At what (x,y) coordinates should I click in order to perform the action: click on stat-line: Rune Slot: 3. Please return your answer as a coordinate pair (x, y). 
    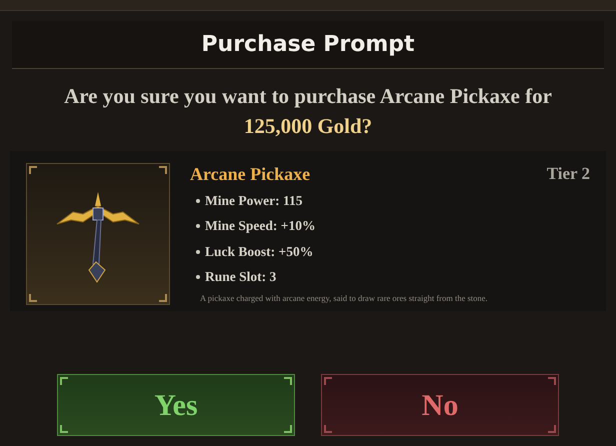
    Looking at the image, I should click on (240, 277).